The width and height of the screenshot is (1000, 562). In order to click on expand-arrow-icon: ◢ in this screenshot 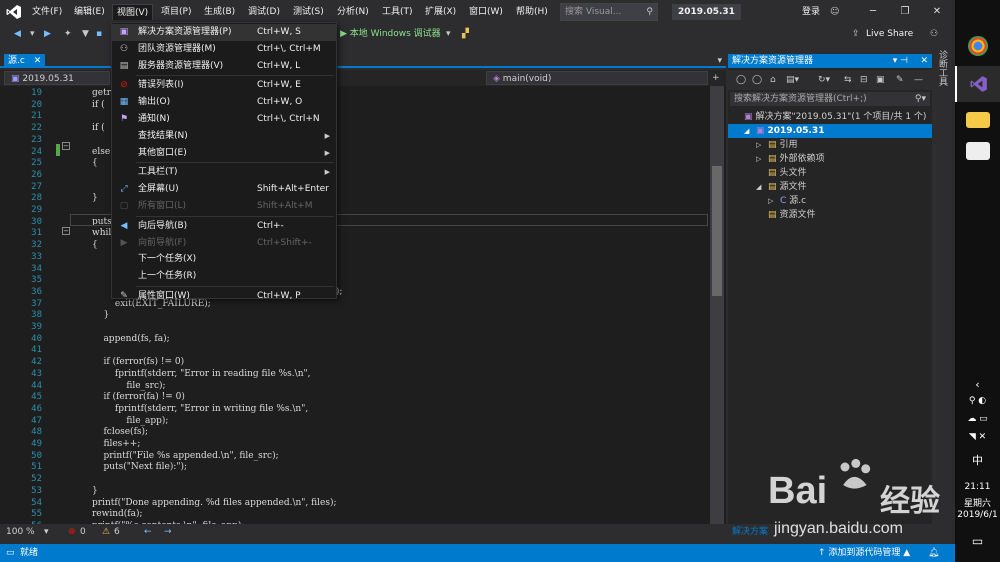, I will do `click(762, 187)`.